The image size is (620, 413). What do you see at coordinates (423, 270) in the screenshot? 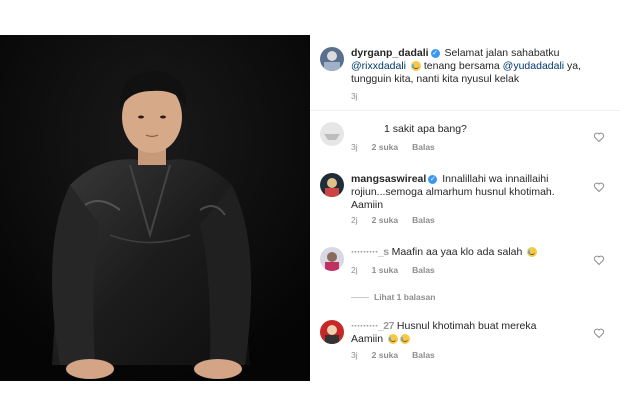
I see `comment-3-reply-button: Balas` at bounding box center [423, 270].